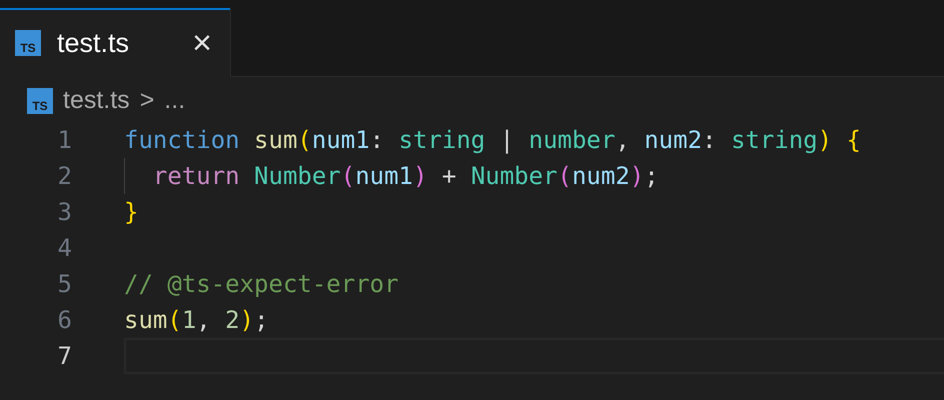 This screenshot has width=944, height=400. I want to click on line-number: 2, so click(64, 176).